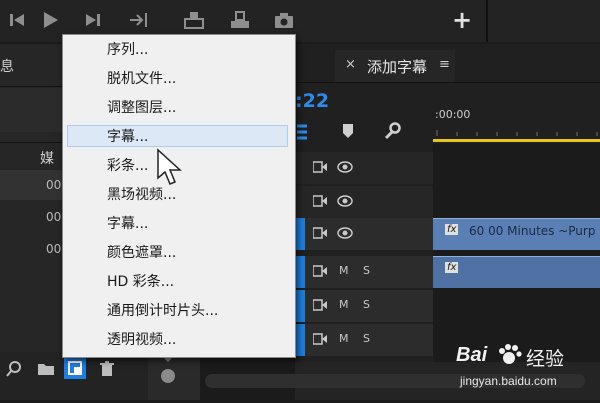  I want to click on paw-icon, so click(509, 356).